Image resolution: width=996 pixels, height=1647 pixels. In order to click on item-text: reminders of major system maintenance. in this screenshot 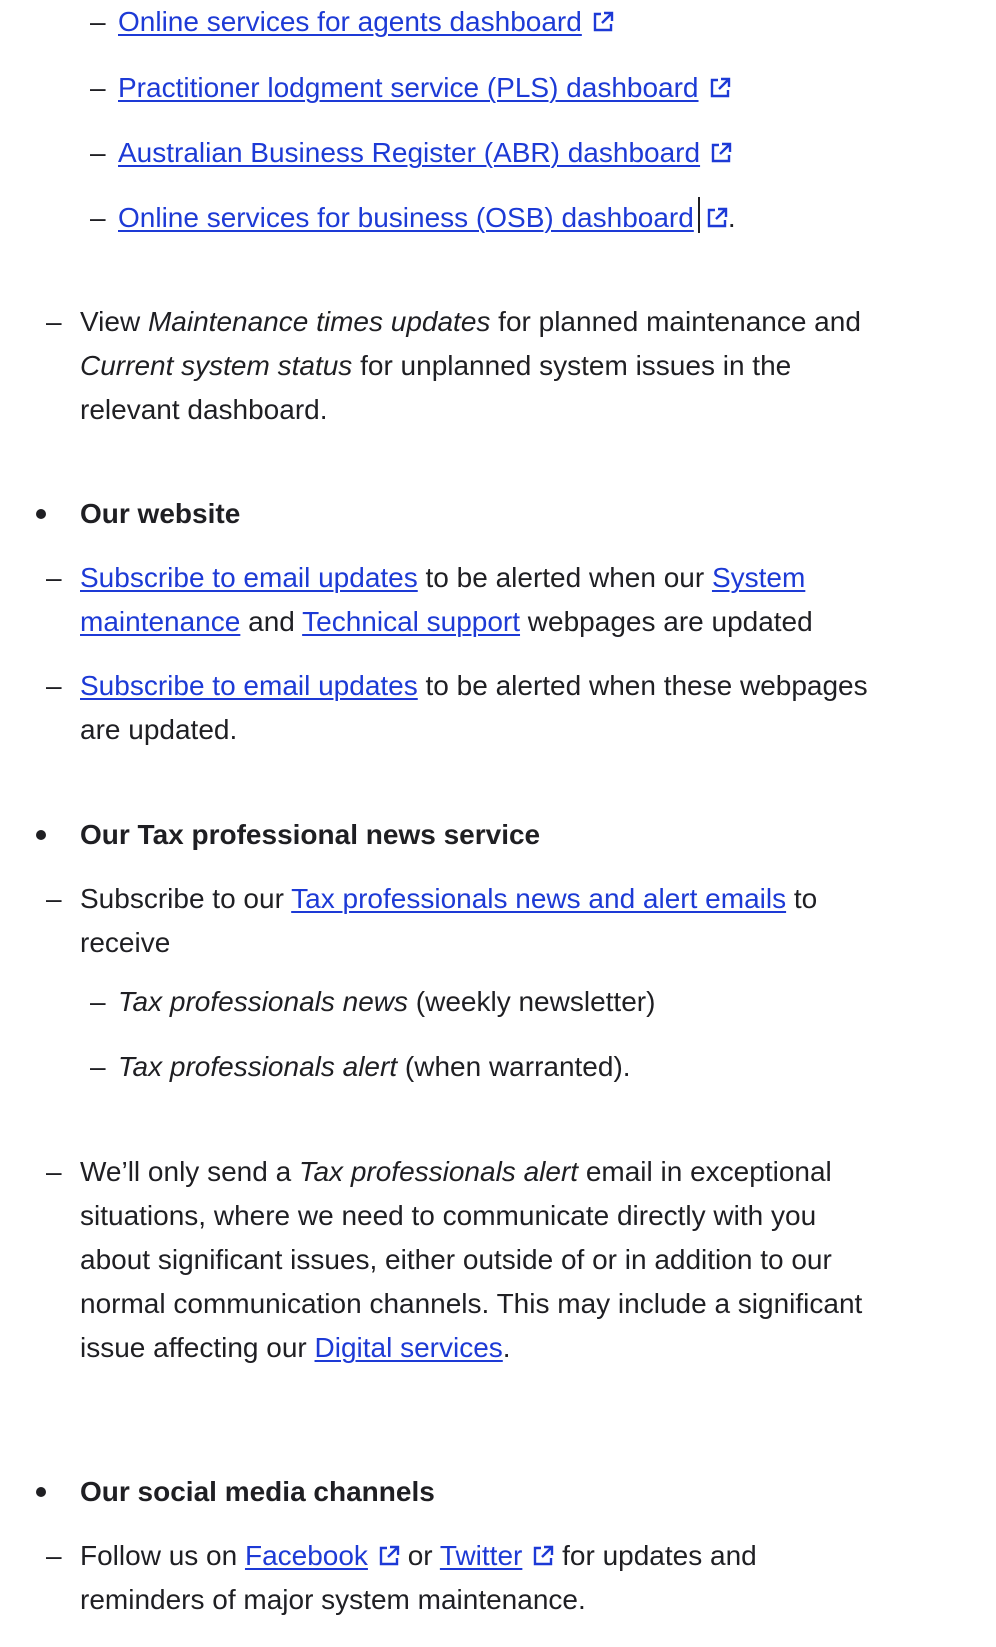, I will do `click(333, 1599)`.